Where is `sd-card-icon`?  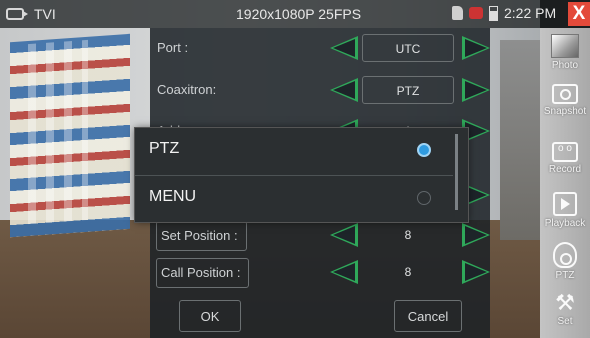
sd-card-icon is located at coordinates (457, 13).